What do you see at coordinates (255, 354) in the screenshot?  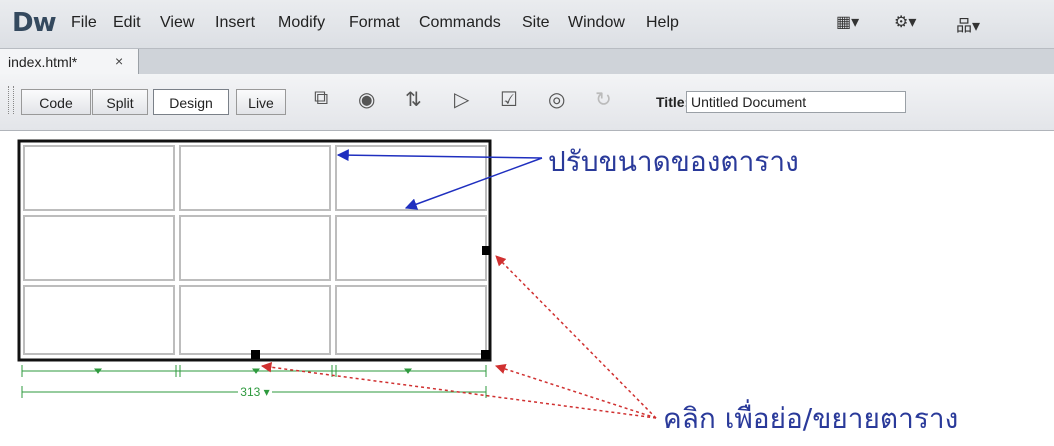 I see `resize-handle-bottom` at bounding box center [255, 354].